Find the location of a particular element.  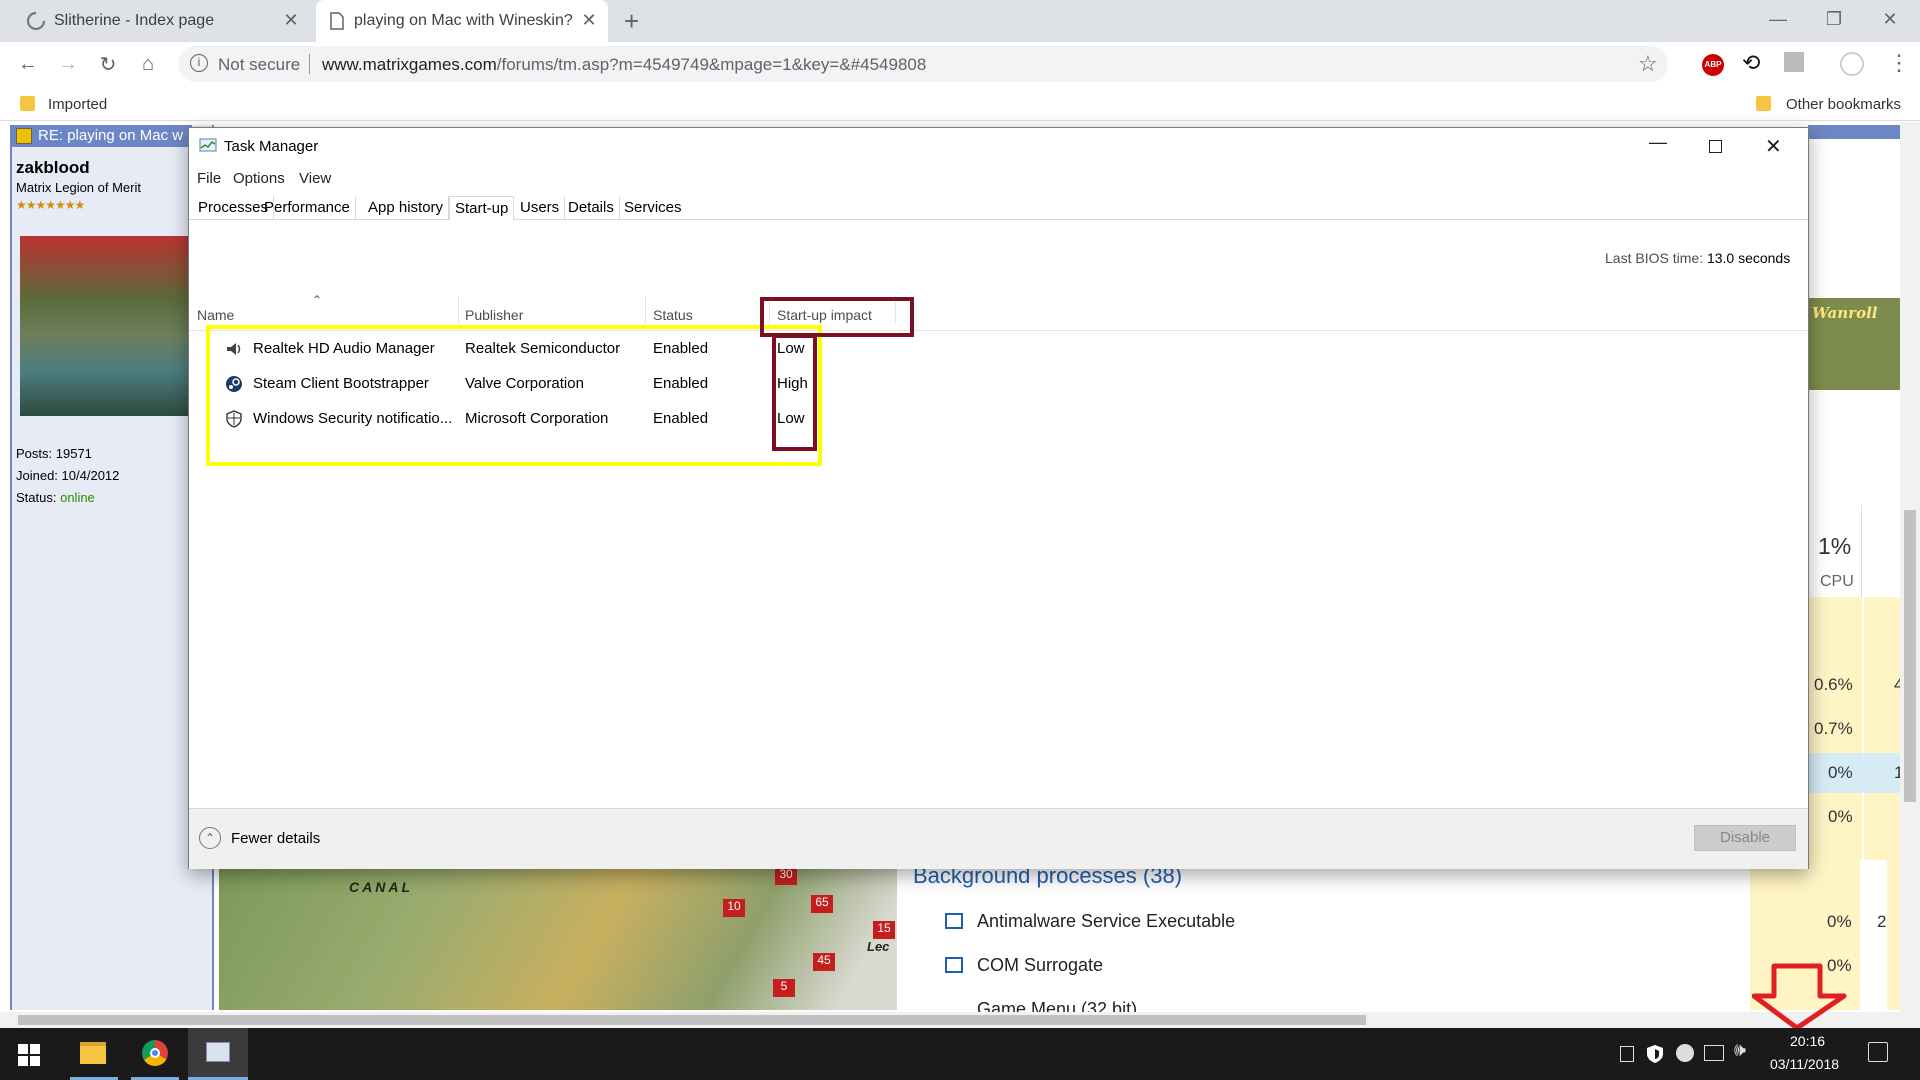

clock-time: 20:16 is located at coordinates (1807, 1041).